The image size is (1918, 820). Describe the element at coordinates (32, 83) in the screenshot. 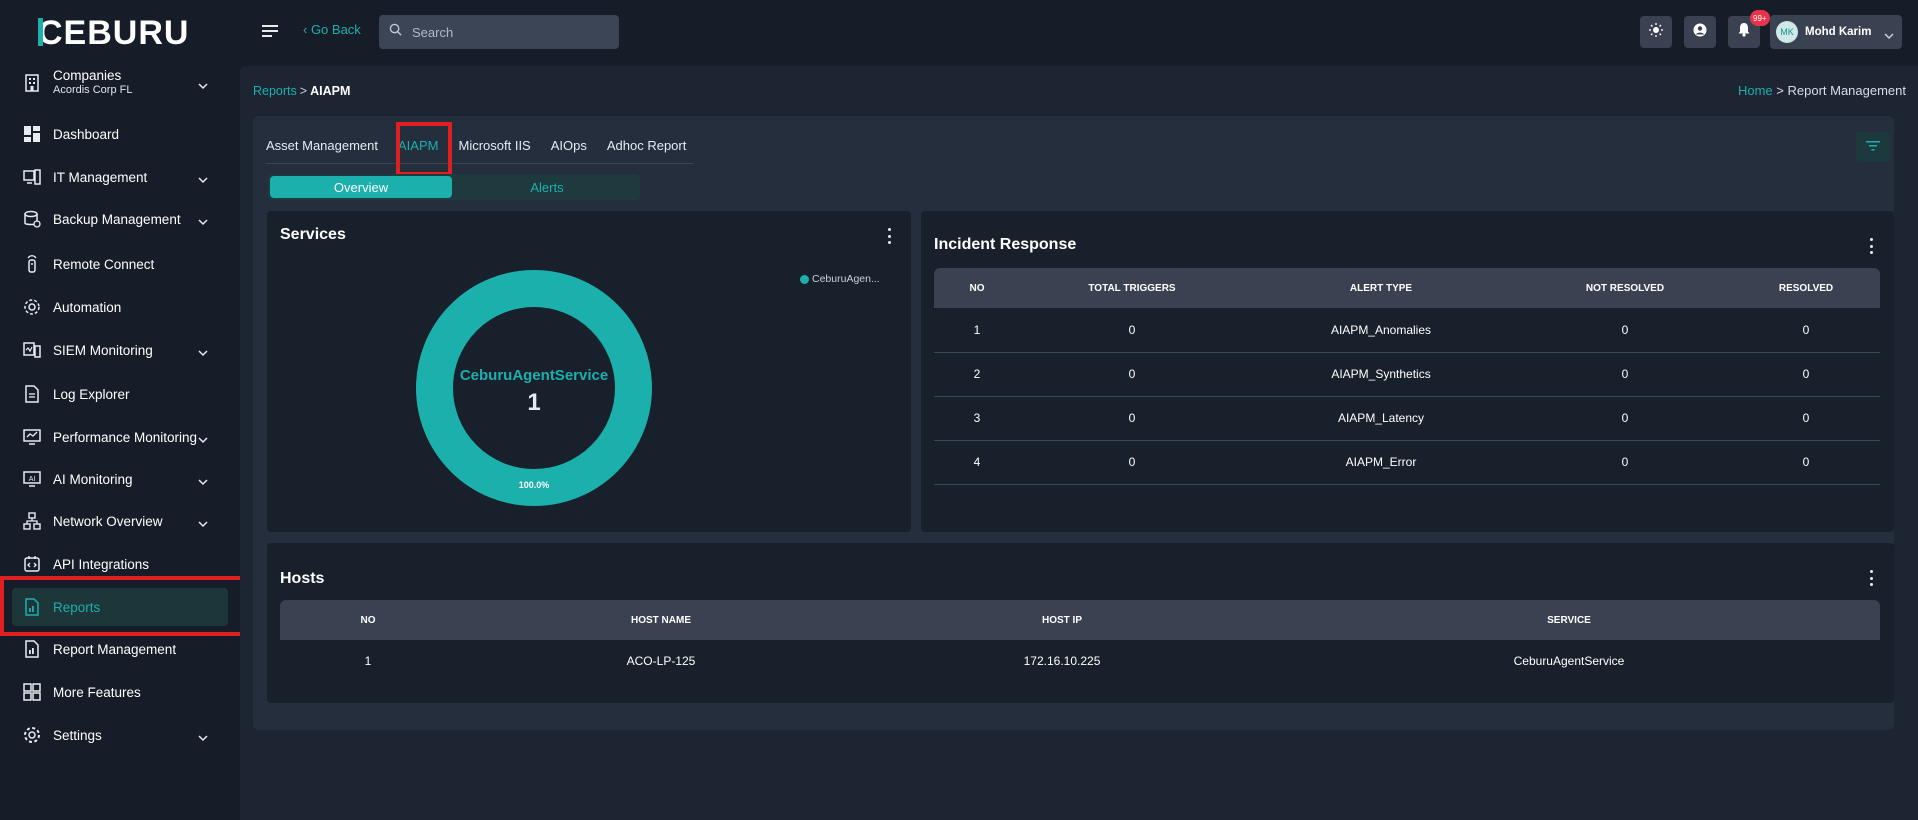

I see `building-icon` at that location.